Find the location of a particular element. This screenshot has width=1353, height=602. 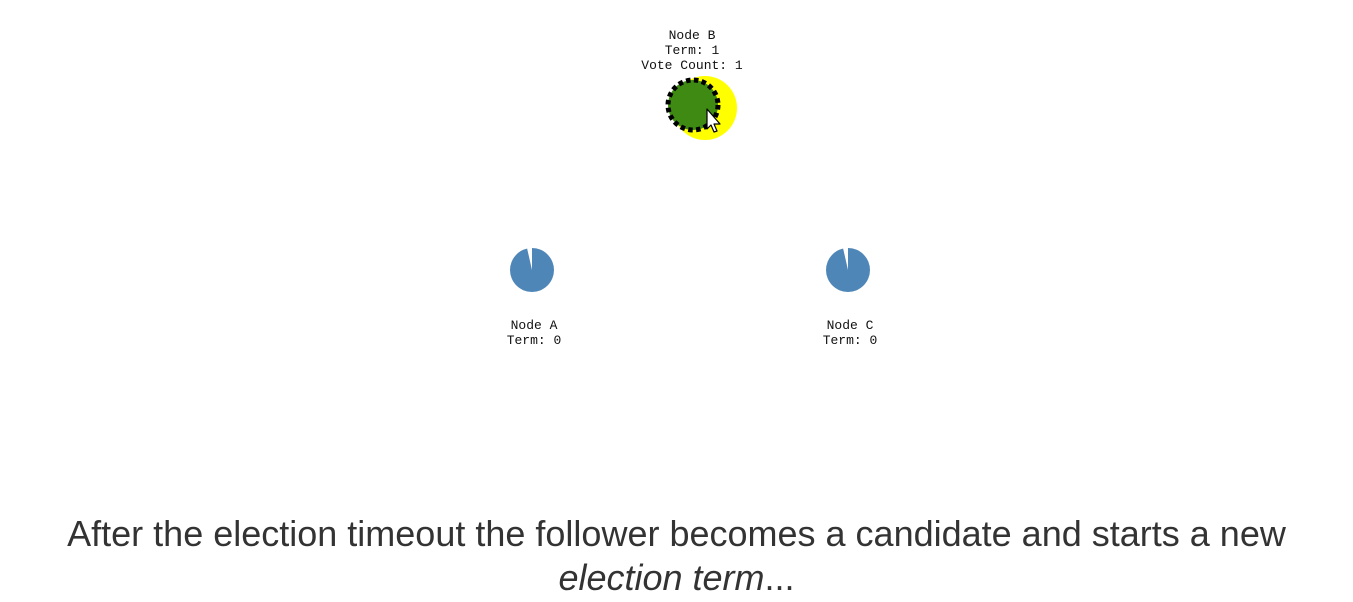

cluster-diagram is located at coordinates (690, 184).